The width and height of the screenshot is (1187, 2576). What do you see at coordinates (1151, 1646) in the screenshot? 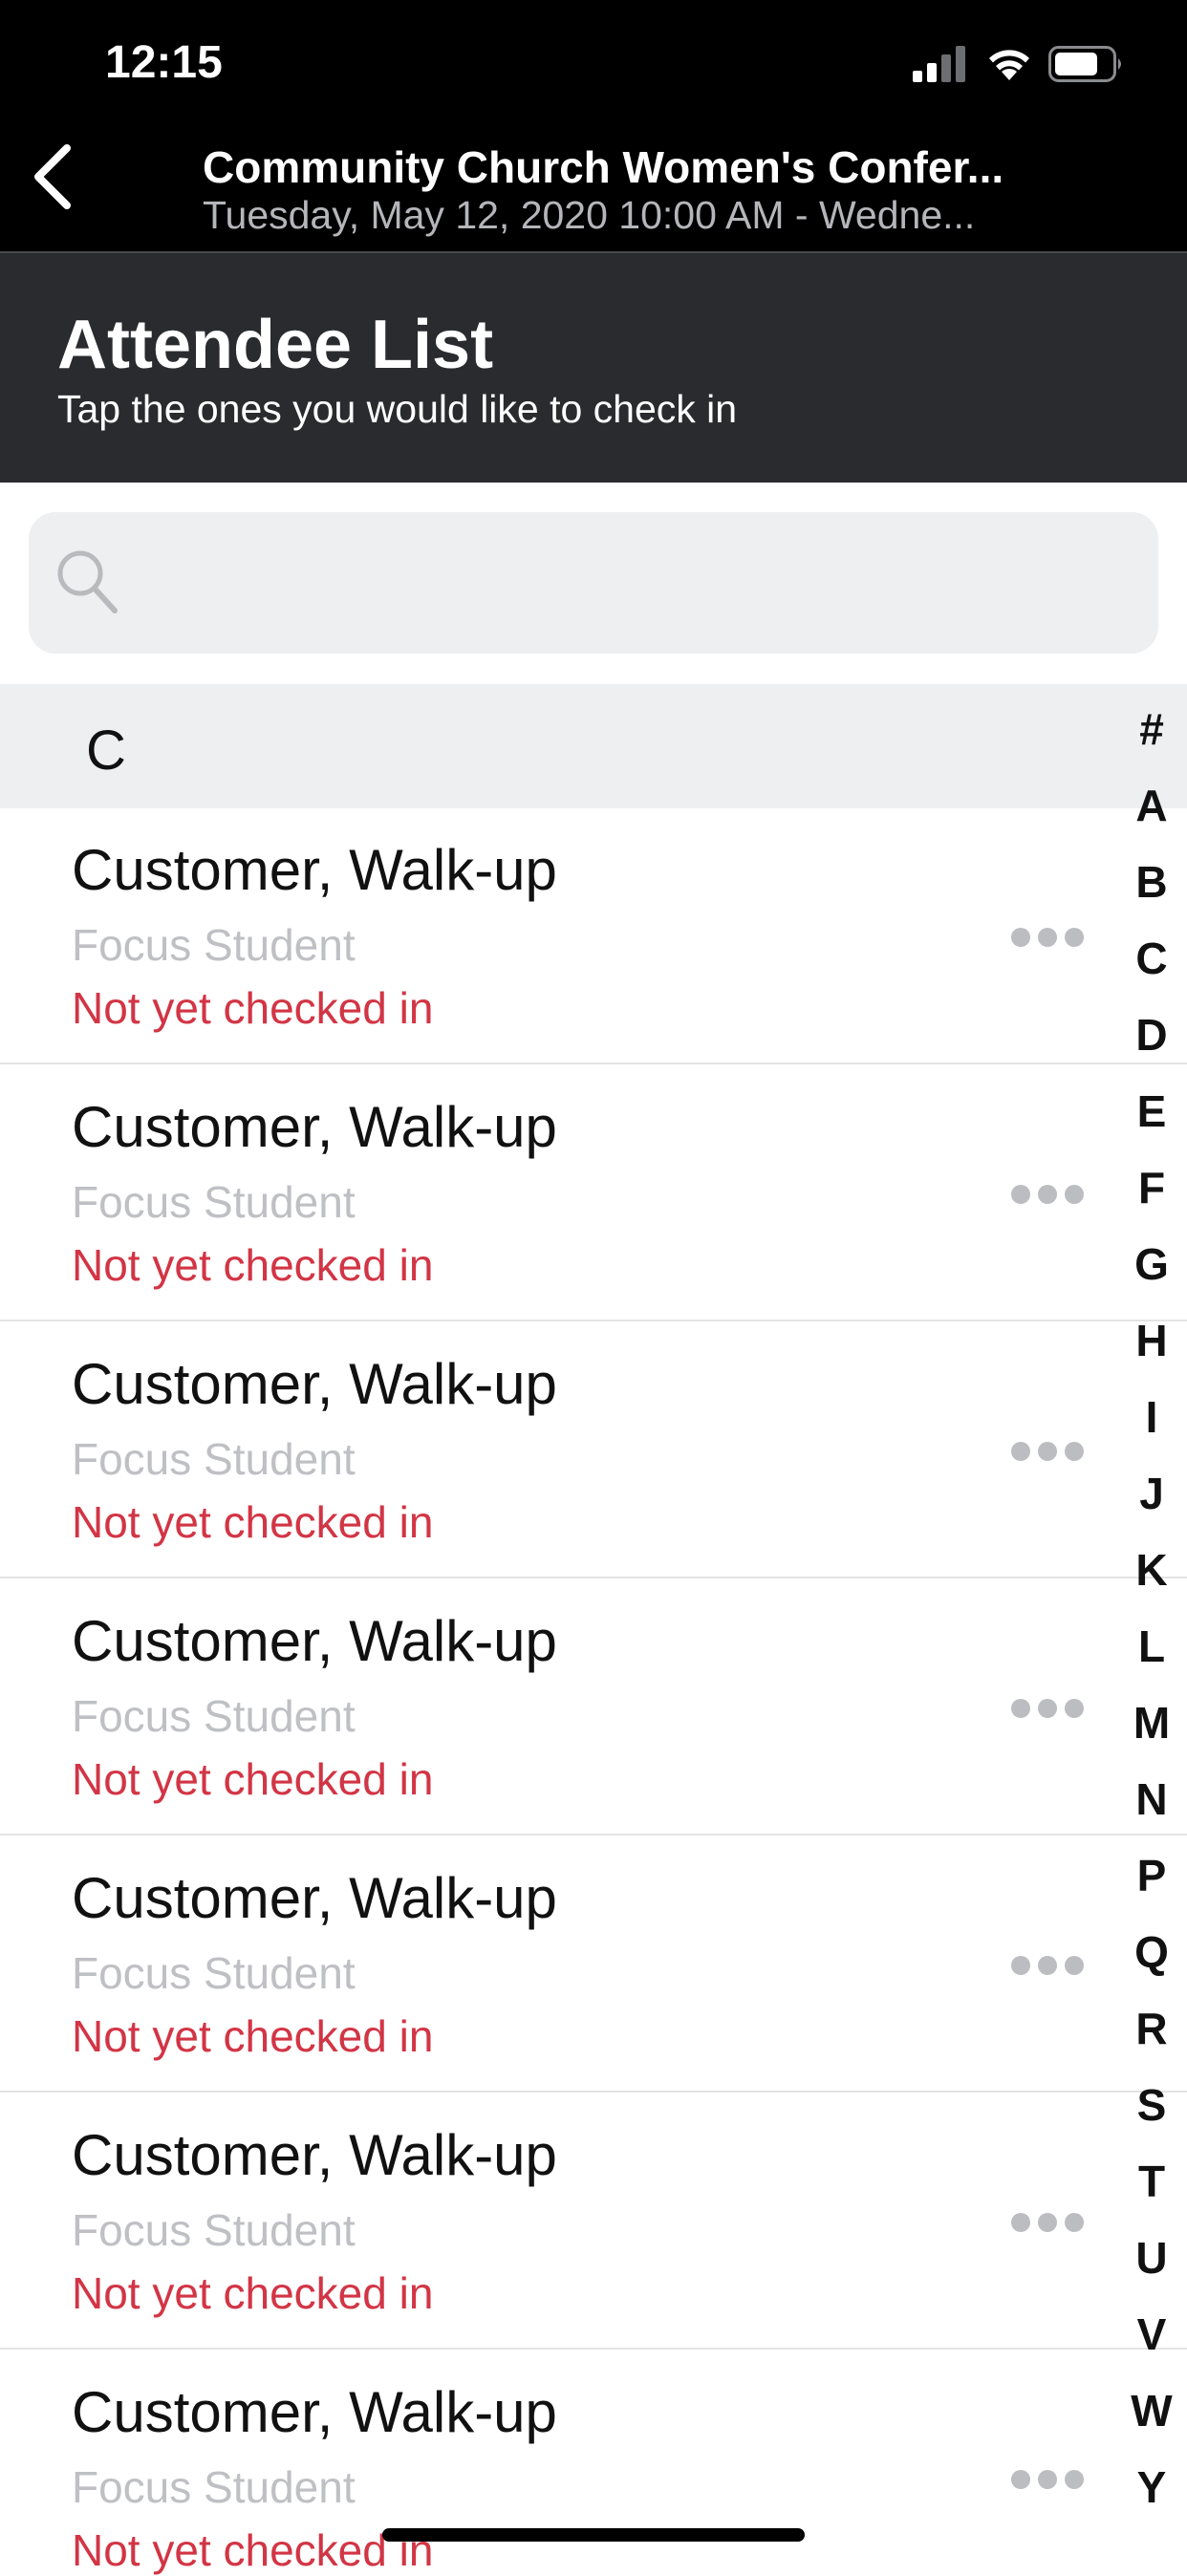
I see `index-letter-l: L` at bounding box center [1151, 1646].